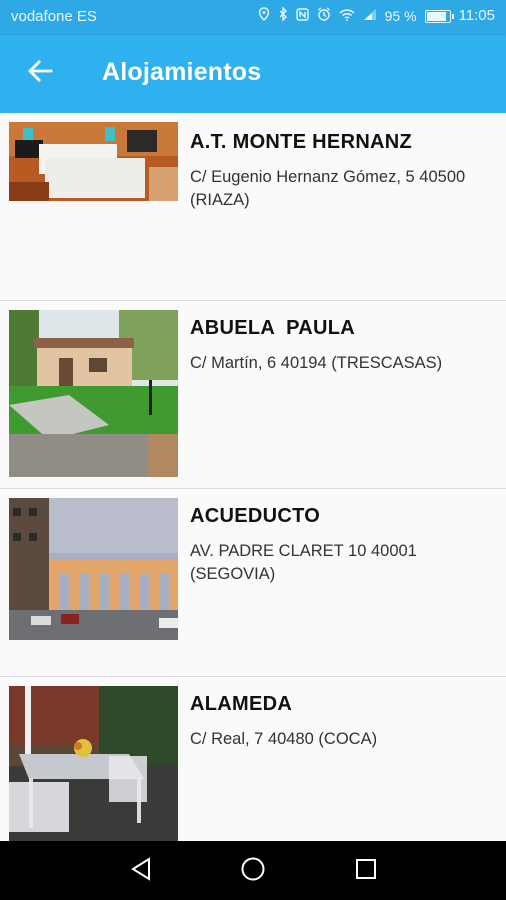  What do you see at coordinates (370, 16) in the screenshot?
I see `signal-icon` at bounding box center [370, 16].